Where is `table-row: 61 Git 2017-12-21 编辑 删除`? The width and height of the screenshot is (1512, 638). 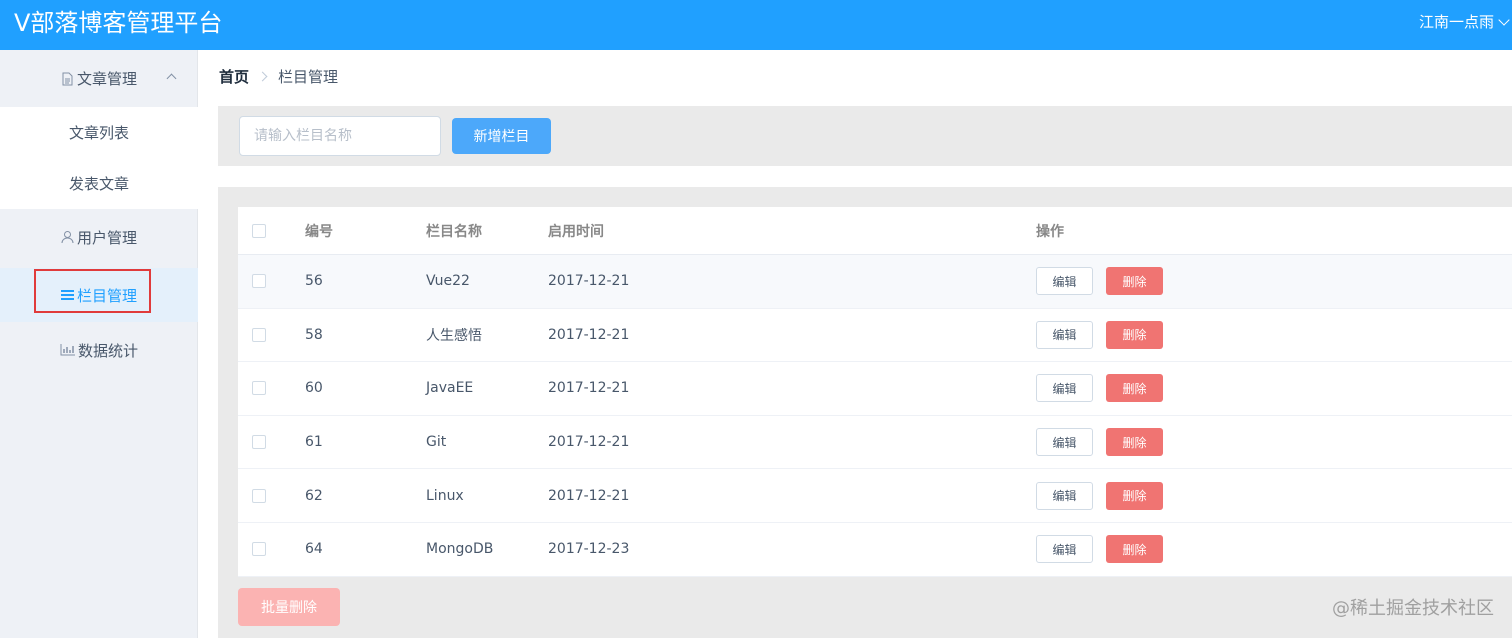 table-row: 61 Git 2017-12-21 编辑 删除 is located at coordinates (875, 443).